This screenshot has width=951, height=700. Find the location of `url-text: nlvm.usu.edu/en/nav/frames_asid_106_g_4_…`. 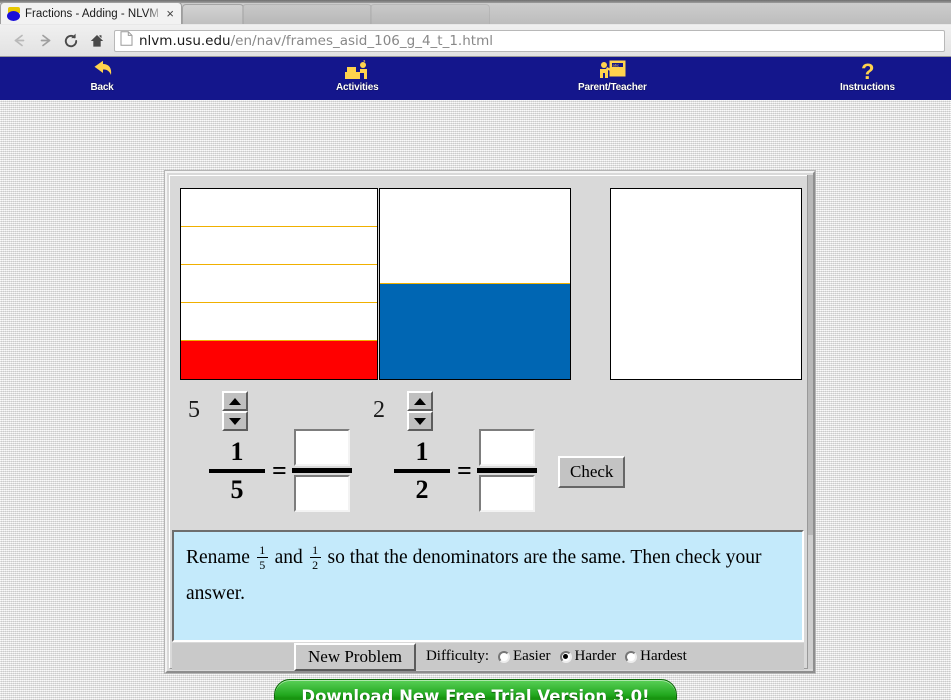

url-text: nlvm.usu.edu/en/nav/frames_asid_106_g_4_… is located at coordinates (316, 41).